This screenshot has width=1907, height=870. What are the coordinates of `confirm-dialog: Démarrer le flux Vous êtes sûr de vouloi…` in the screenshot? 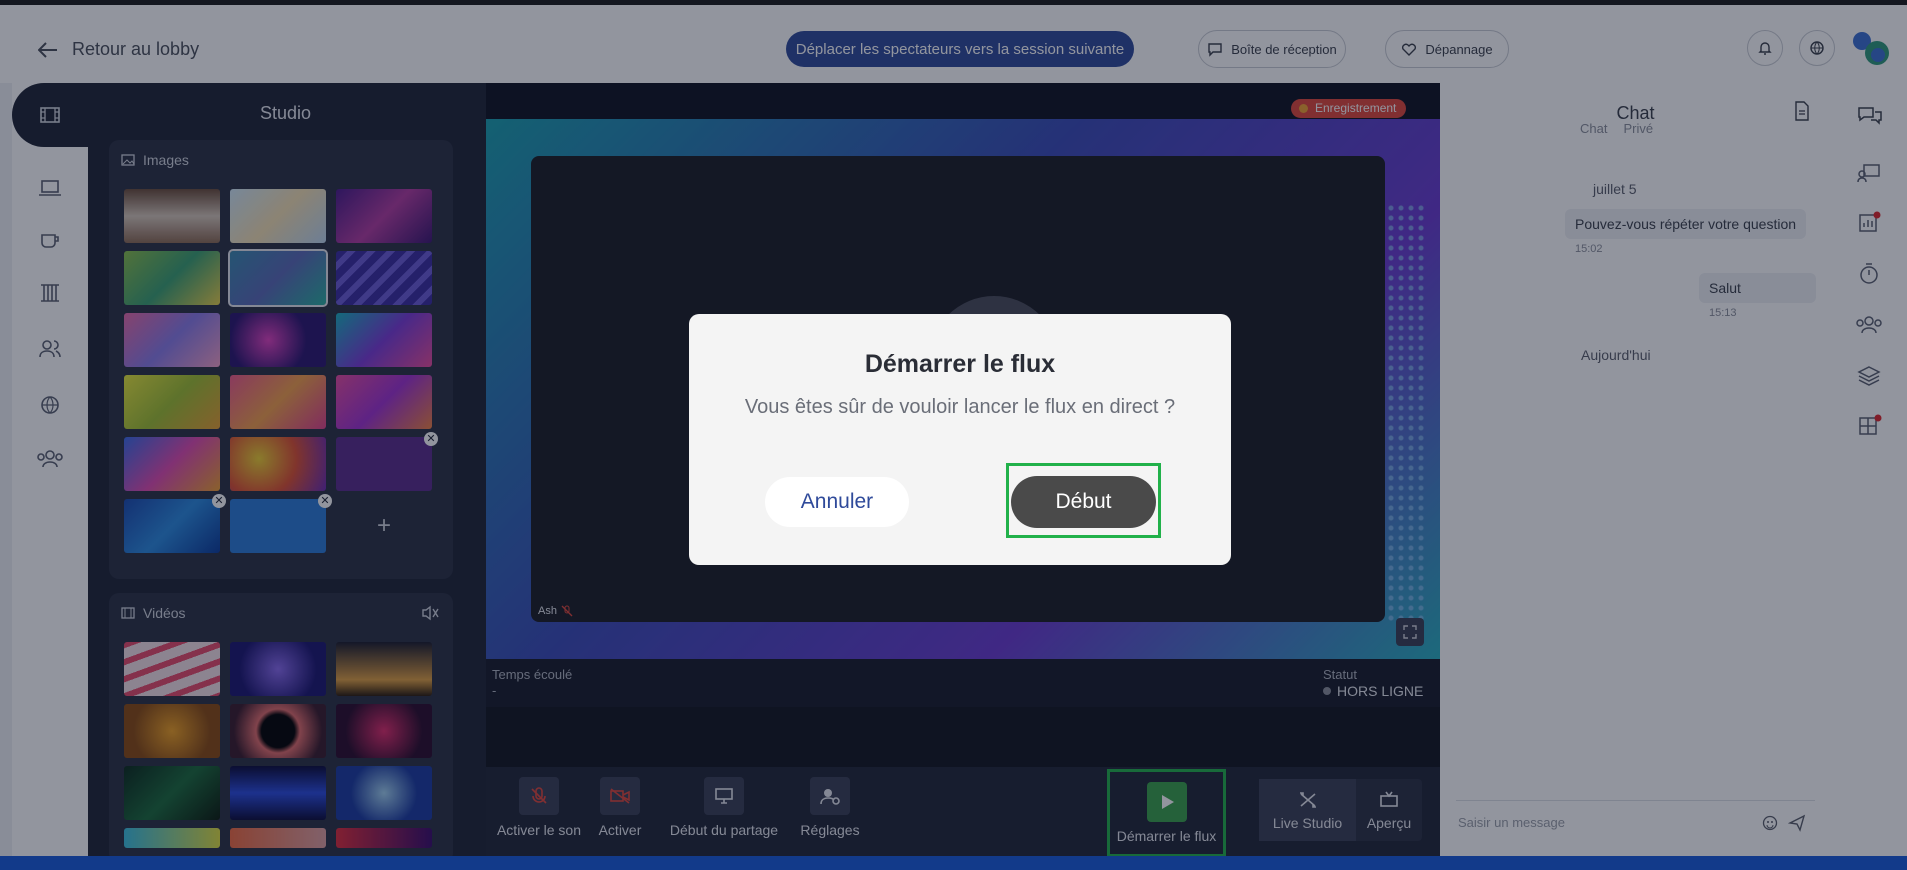 It's located at (960, 439).